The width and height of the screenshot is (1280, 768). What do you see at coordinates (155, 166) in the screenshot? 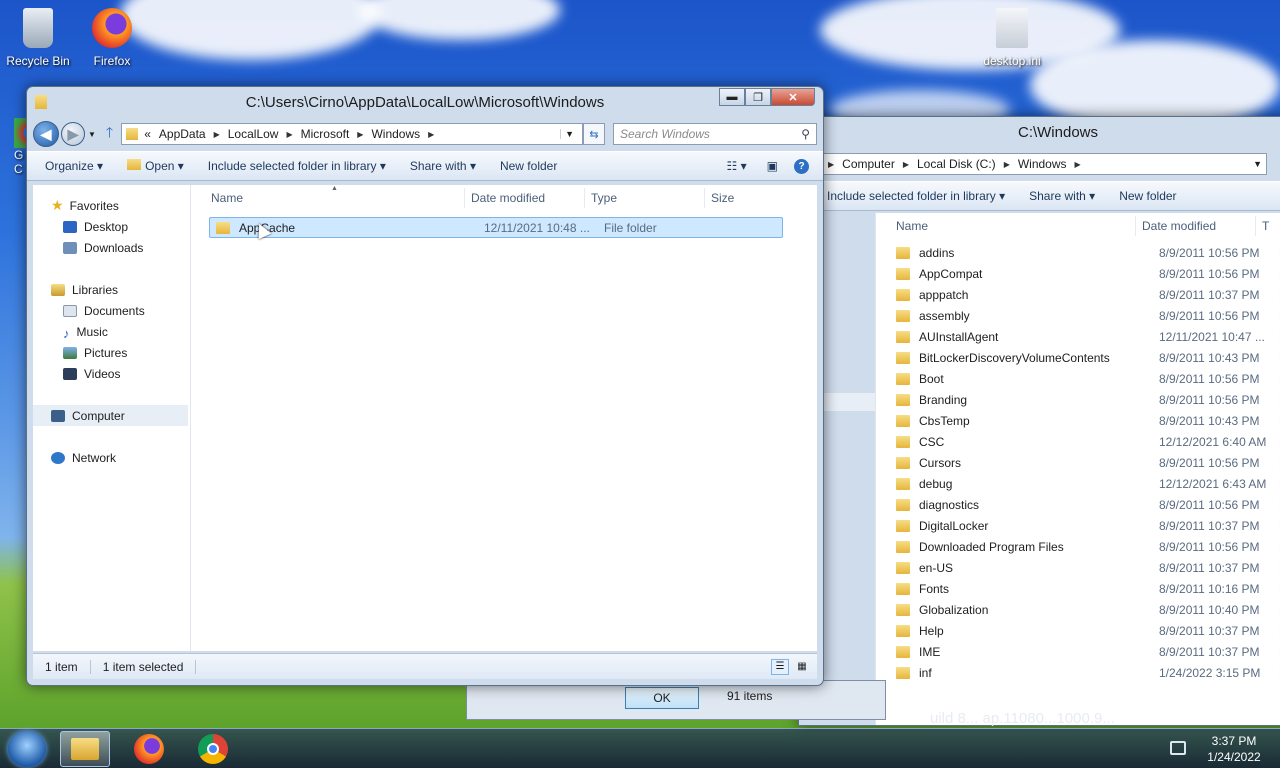
I see `open-button: Open ▾` at bounding box center [155, 166].